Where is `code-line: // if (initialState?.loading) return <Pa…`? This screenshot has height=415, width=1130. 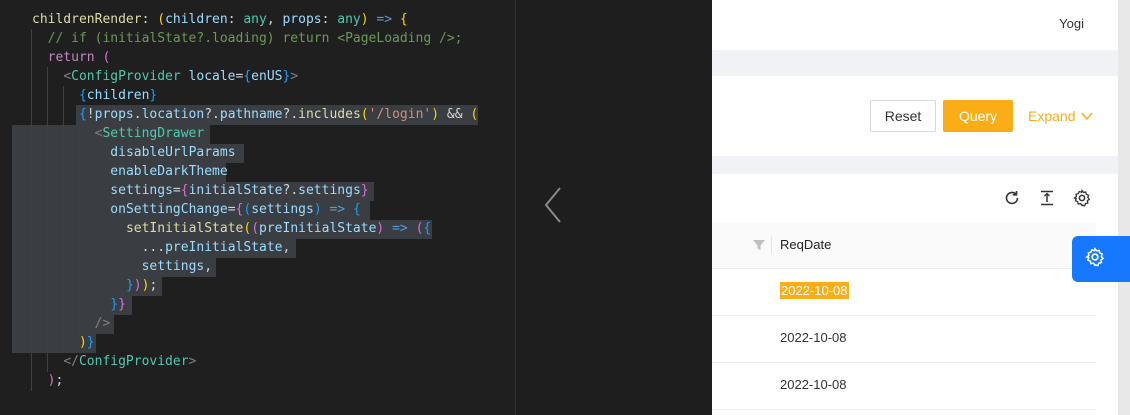
code-line: // if (initialState?.loading) return <Pa… is located at coordinates (255, 38).